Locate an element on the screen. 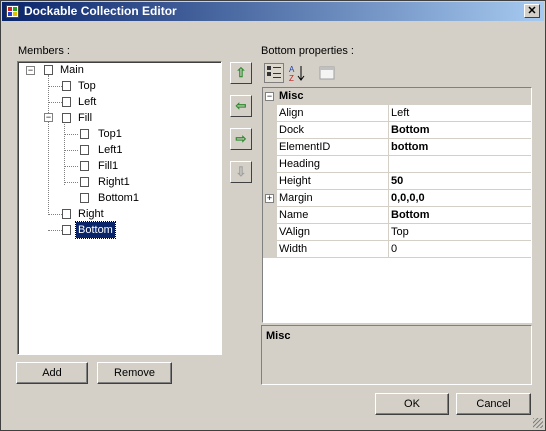 This screenshot has height=431, width=546. property-value: 50 is located at coordinates (397, 181).